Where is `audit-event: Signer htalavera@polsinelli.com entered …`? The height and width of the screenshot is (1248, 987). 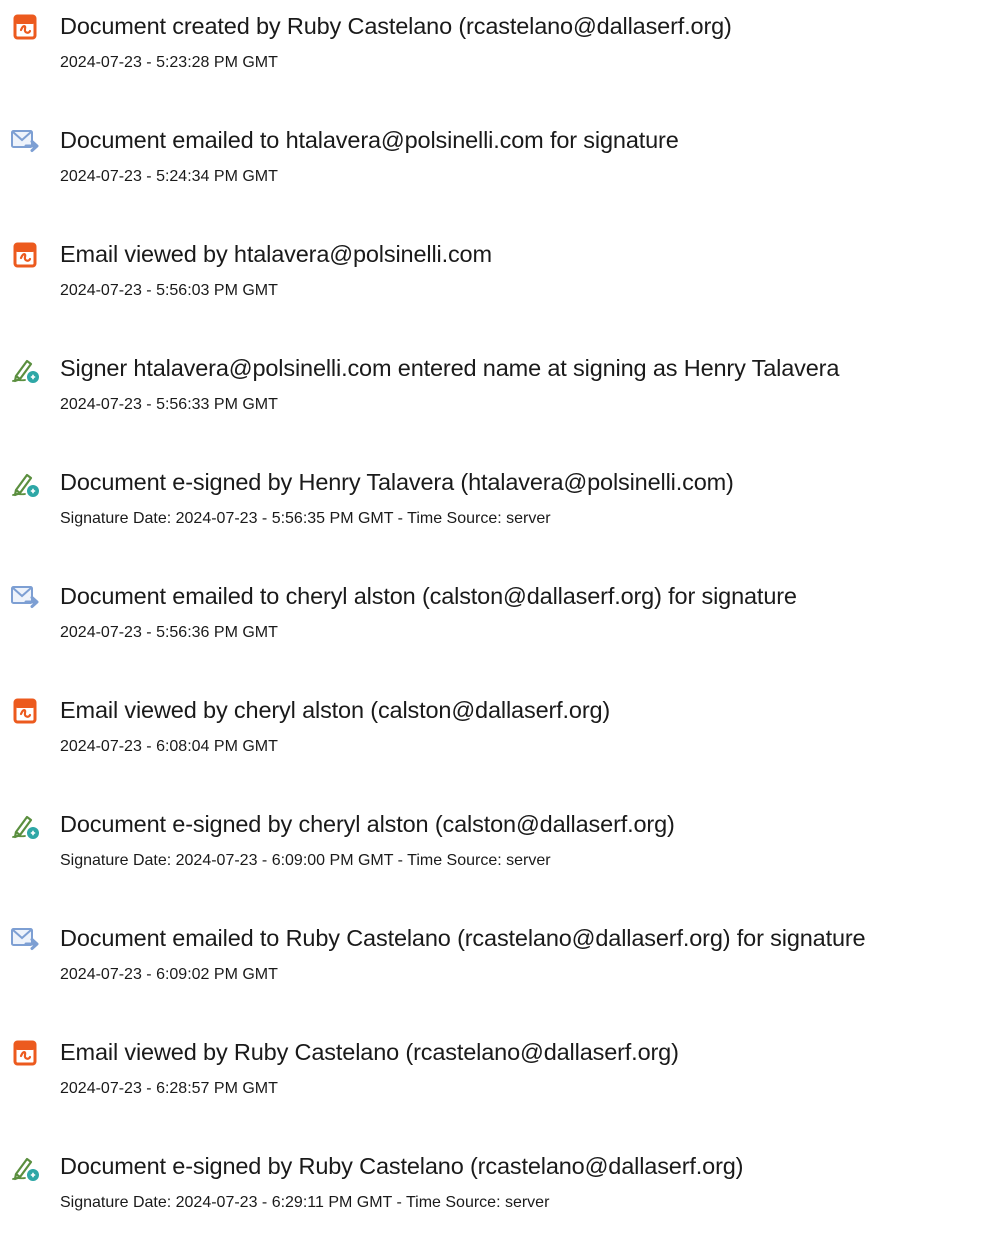 audit-event: Signer htalavera@polsinelli.com entered … is located at coordinates (493, 400).